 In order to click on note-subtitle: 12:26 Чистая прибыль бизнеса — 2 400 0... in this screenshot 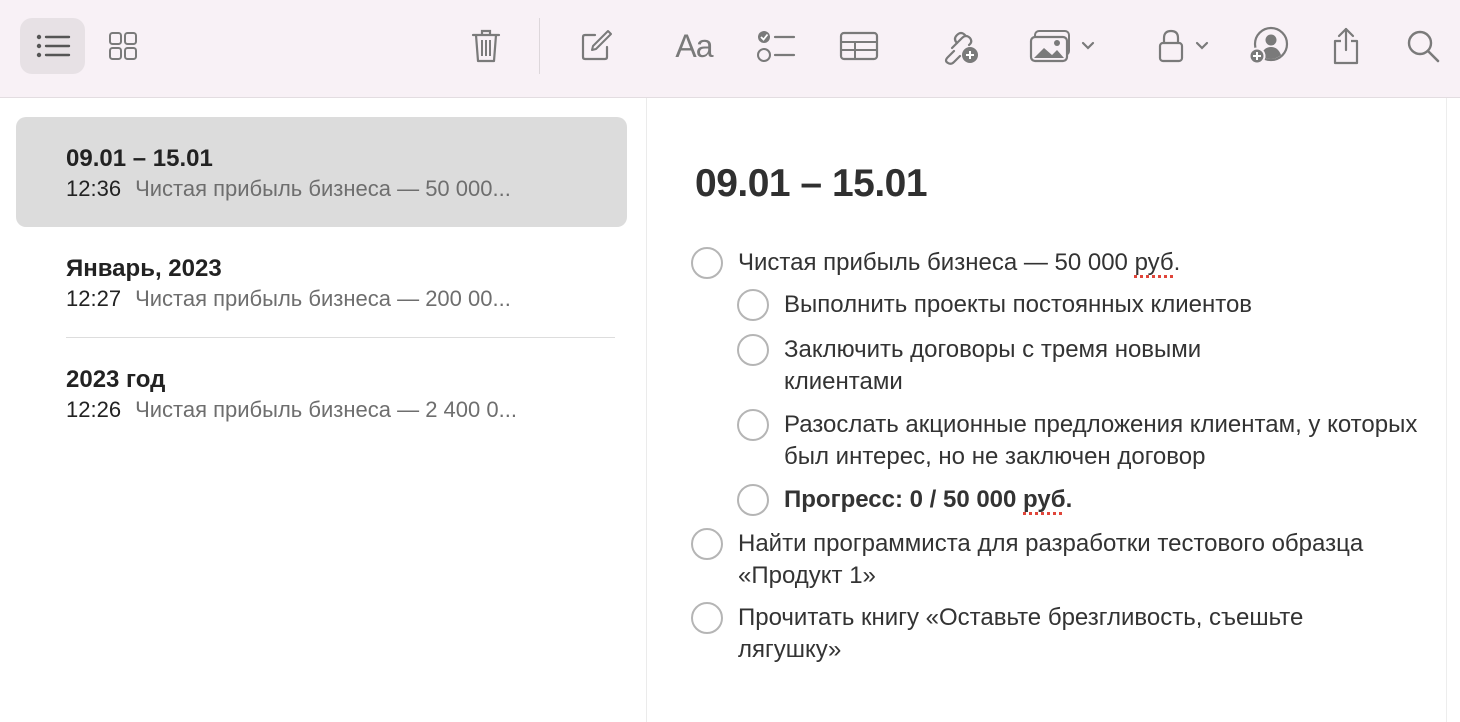, I will do `click(291, 410)`.